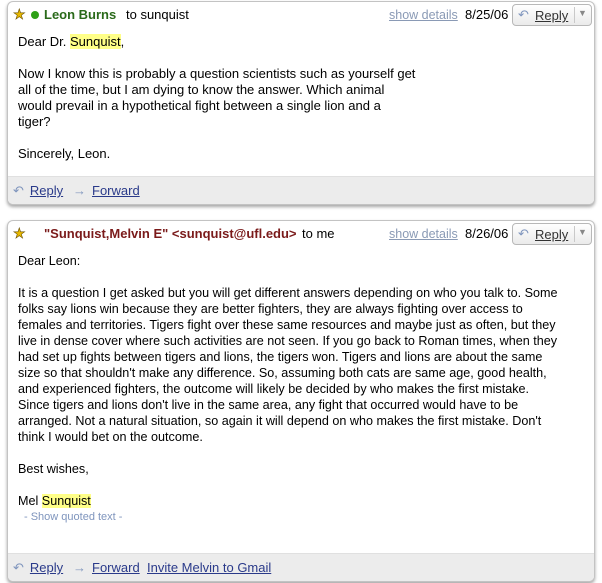  What do you see at coordinates (301, 567) in the screenshot?
I see `message-footer: ↶ Reply → Forward Invite Melvin to Gmail` at bounding box center [301, 567].